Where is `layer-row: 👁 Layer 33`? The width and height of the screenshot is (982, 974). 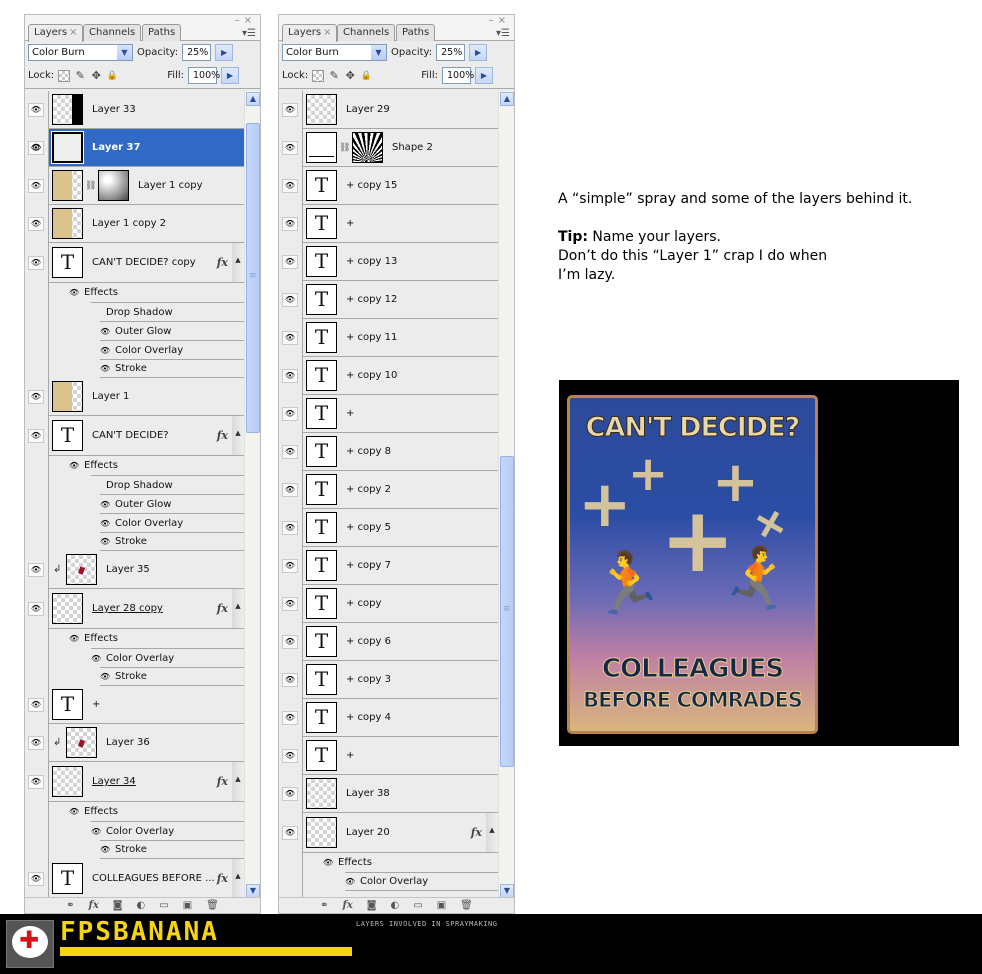 layer-row: 👁 Layer 33 is located at coordinates (136, 110).